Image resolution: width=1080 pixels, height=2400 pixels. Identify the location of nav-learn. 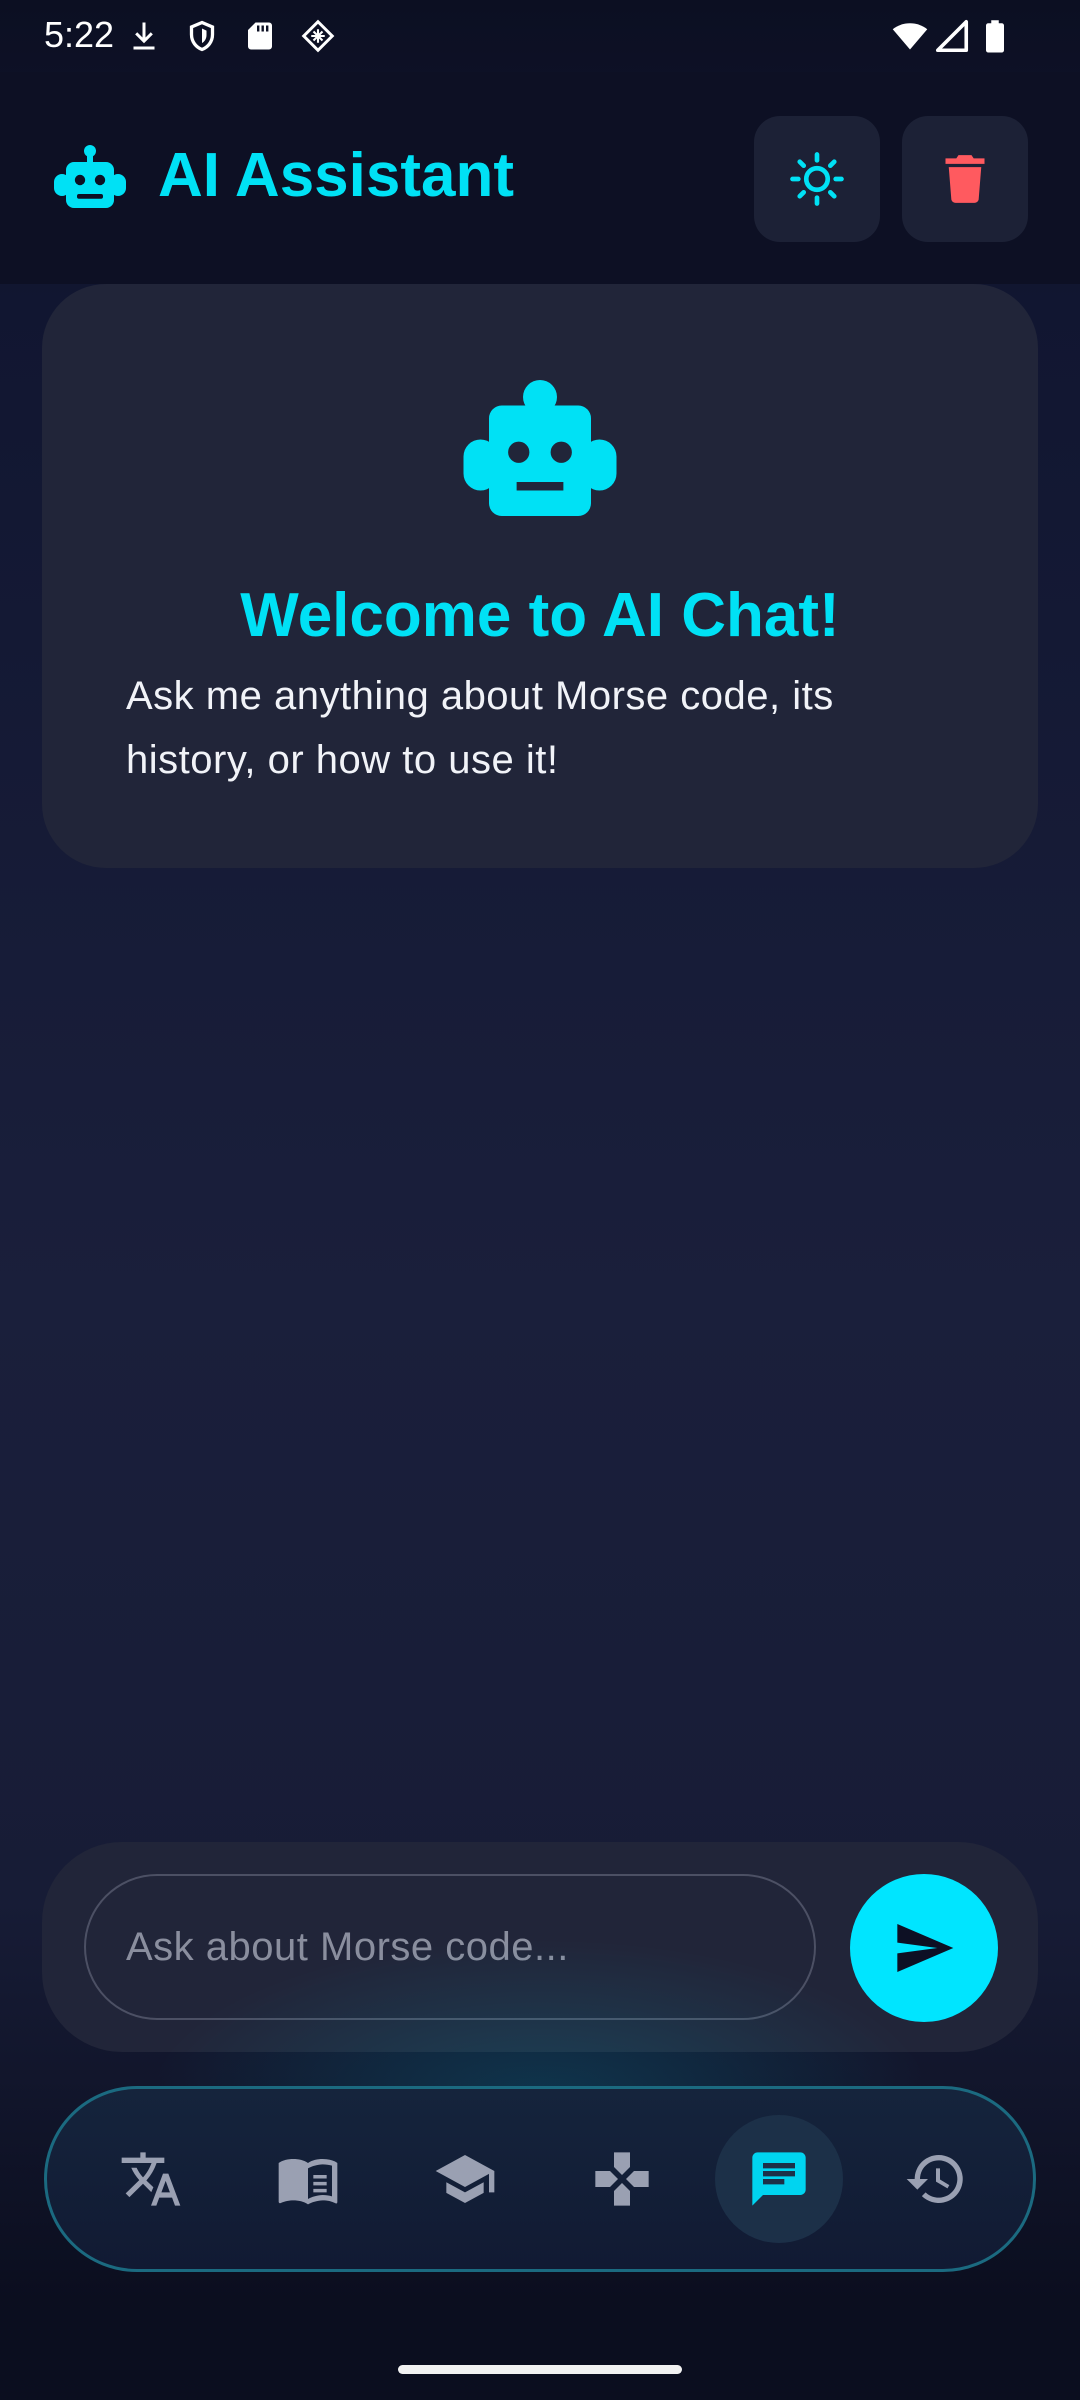
(465, 2179).